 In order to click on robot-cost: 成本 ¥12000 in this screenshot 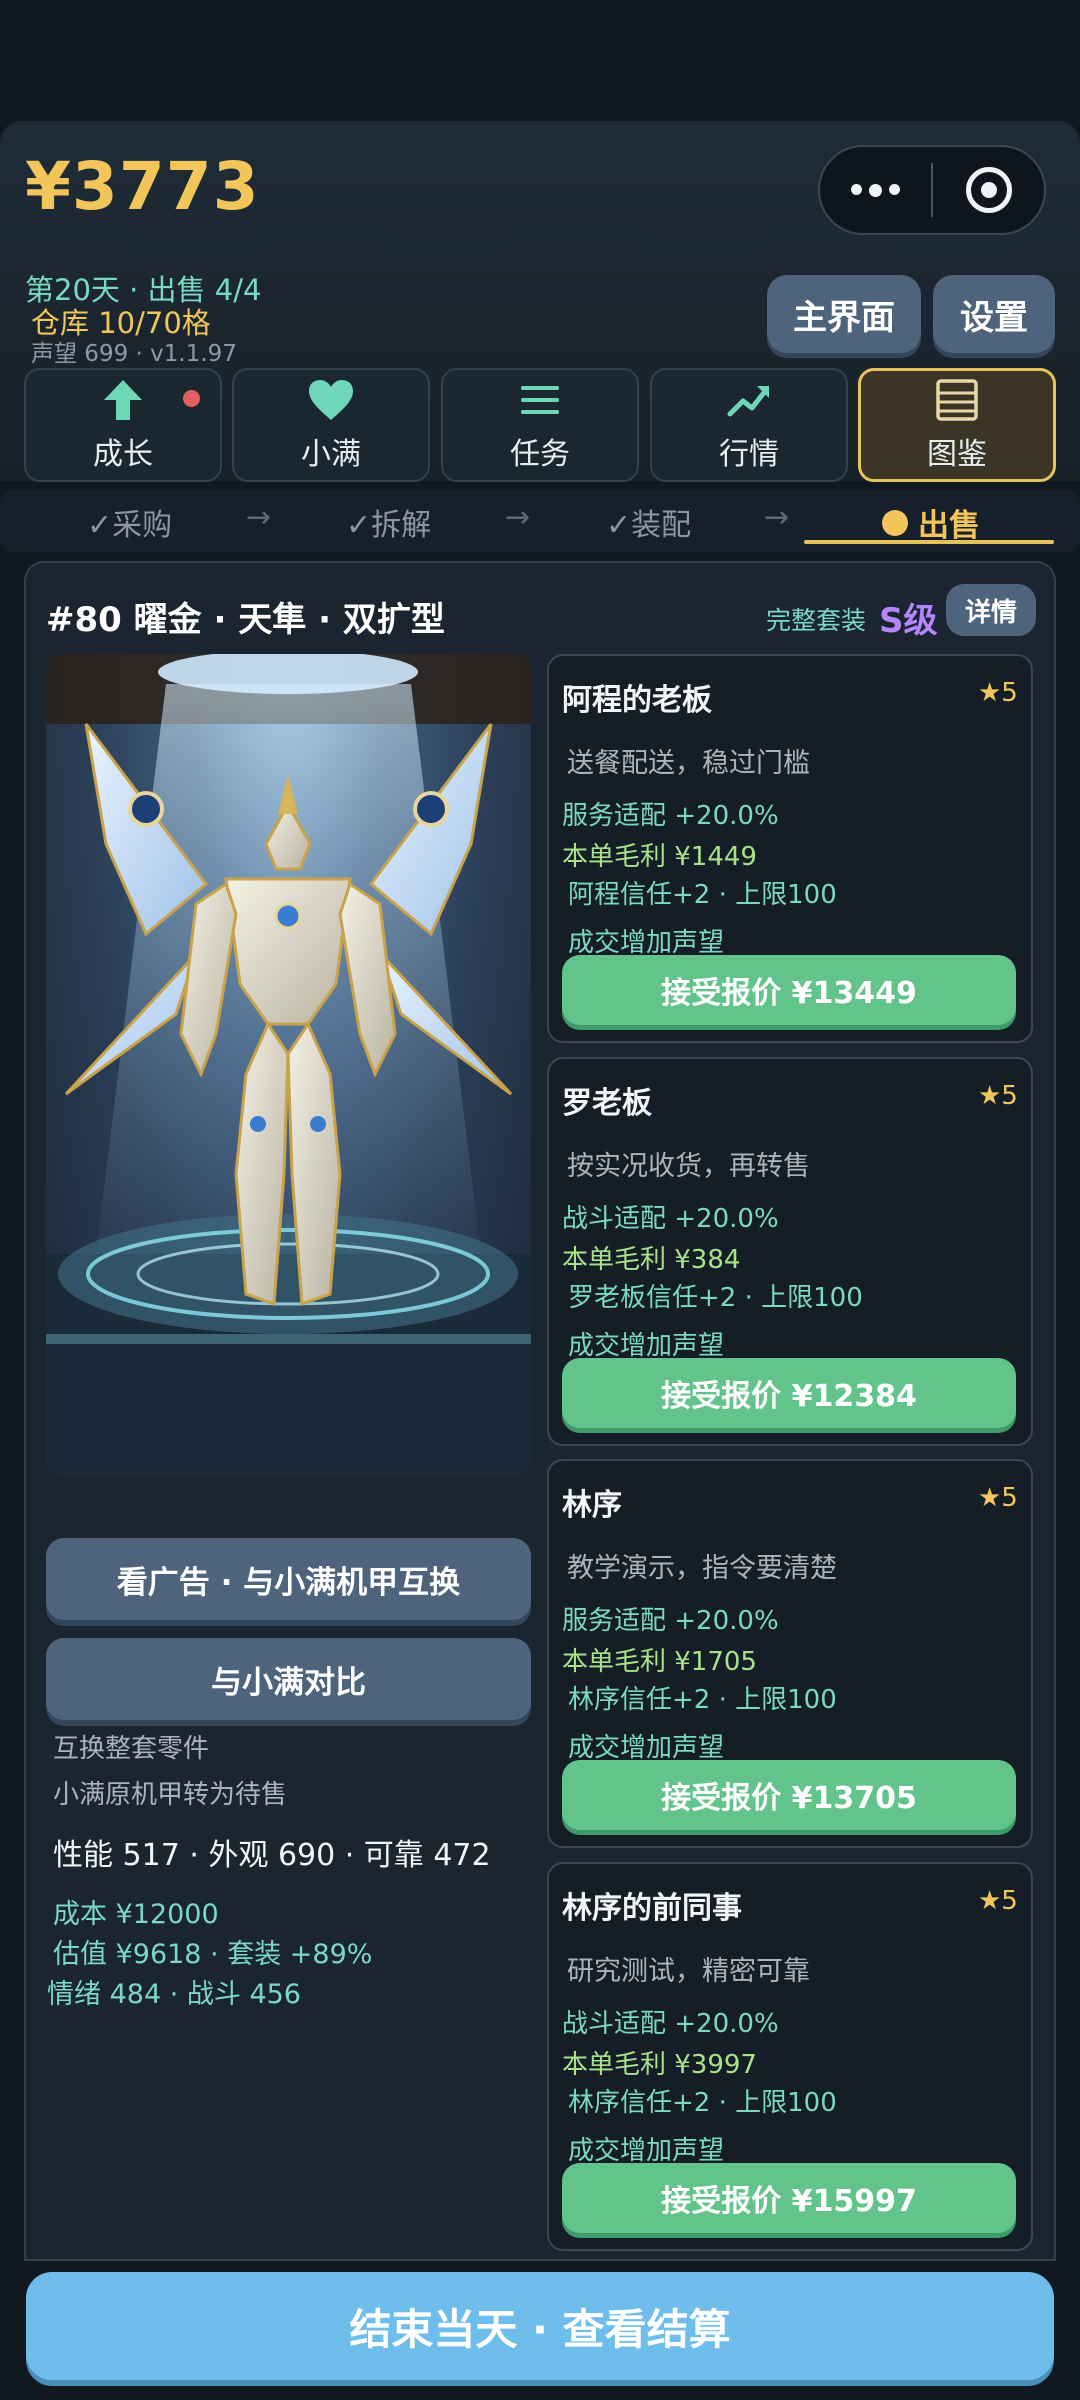, I will do `click(136, 1914)`.